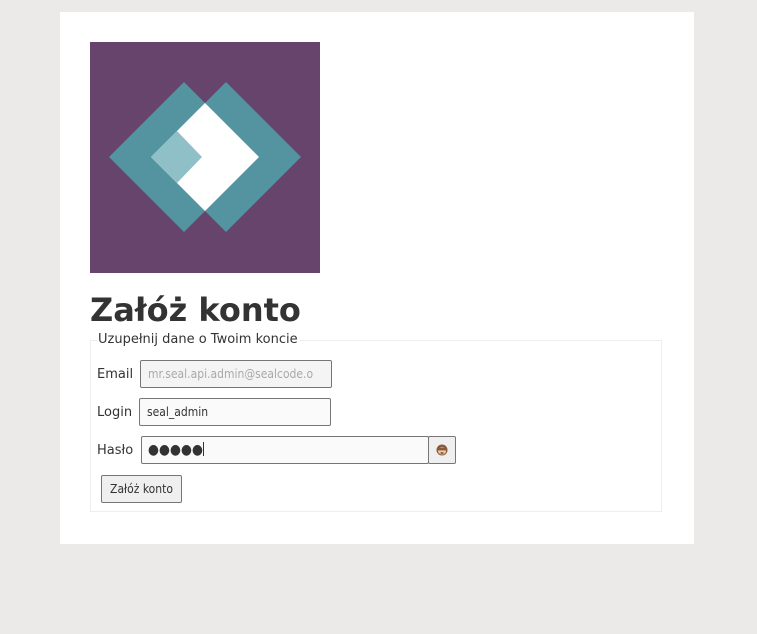  Describe the element at coordinates (285, 450) in the screenshot. I see `password-field: ●●●●●` at that location.